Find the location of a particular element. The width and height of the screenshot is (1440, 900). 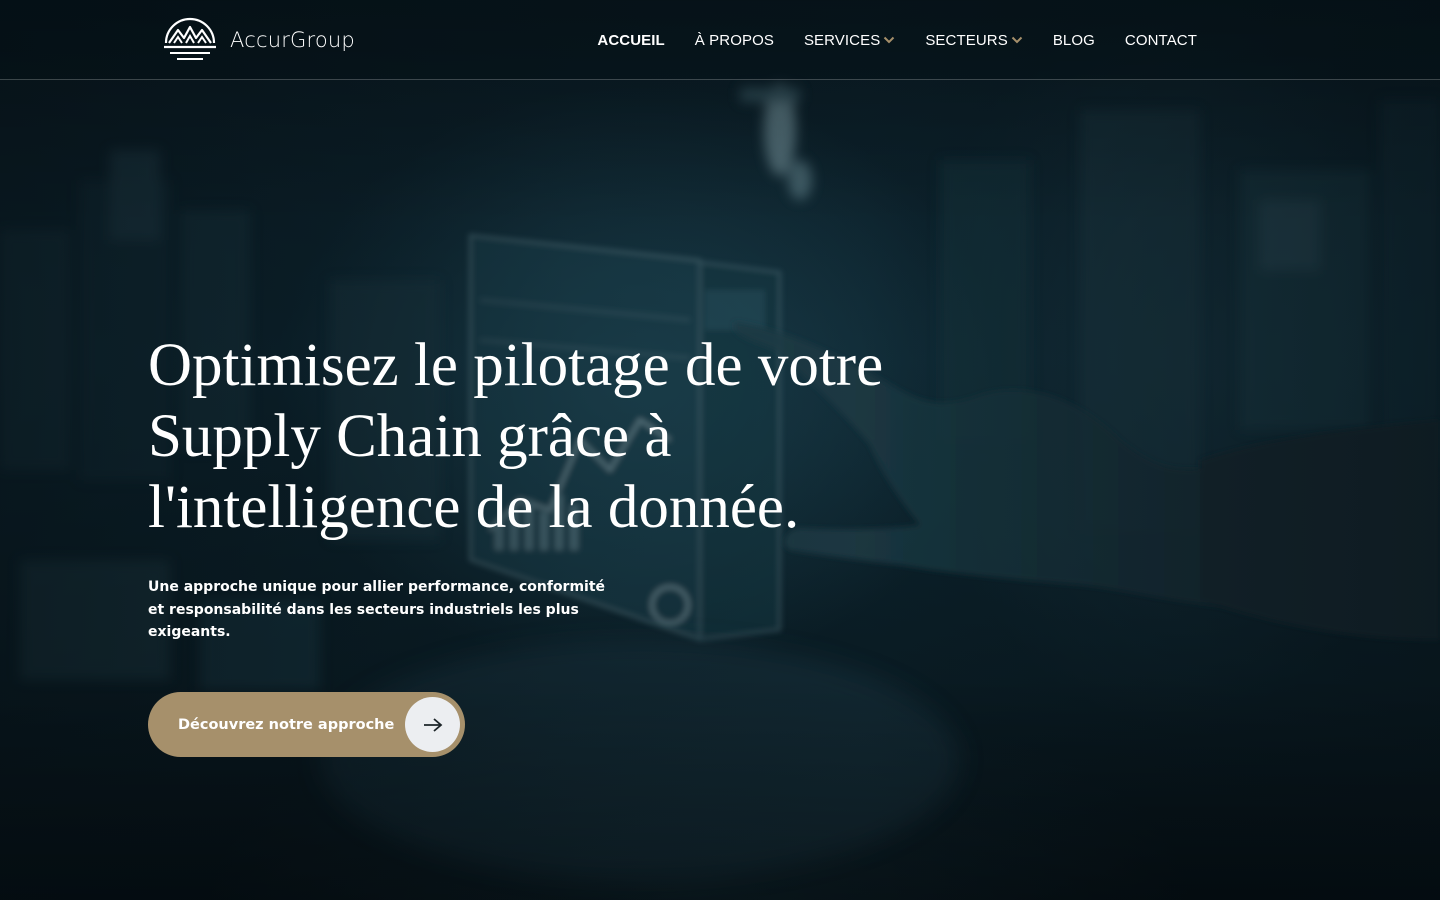

arrow-right-icon is located at coordinates (432, 724).